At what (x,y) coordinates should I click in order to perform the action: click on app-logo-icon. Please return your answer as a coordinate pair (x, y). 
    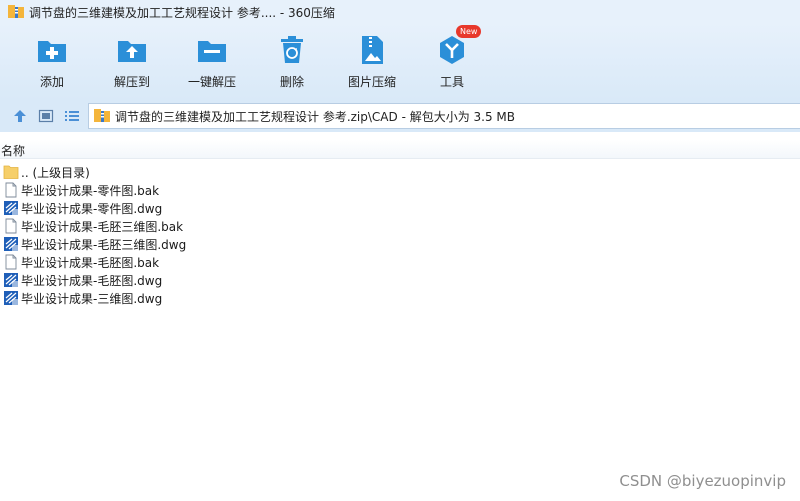
    Looking at the image, I should click on (16, 11).